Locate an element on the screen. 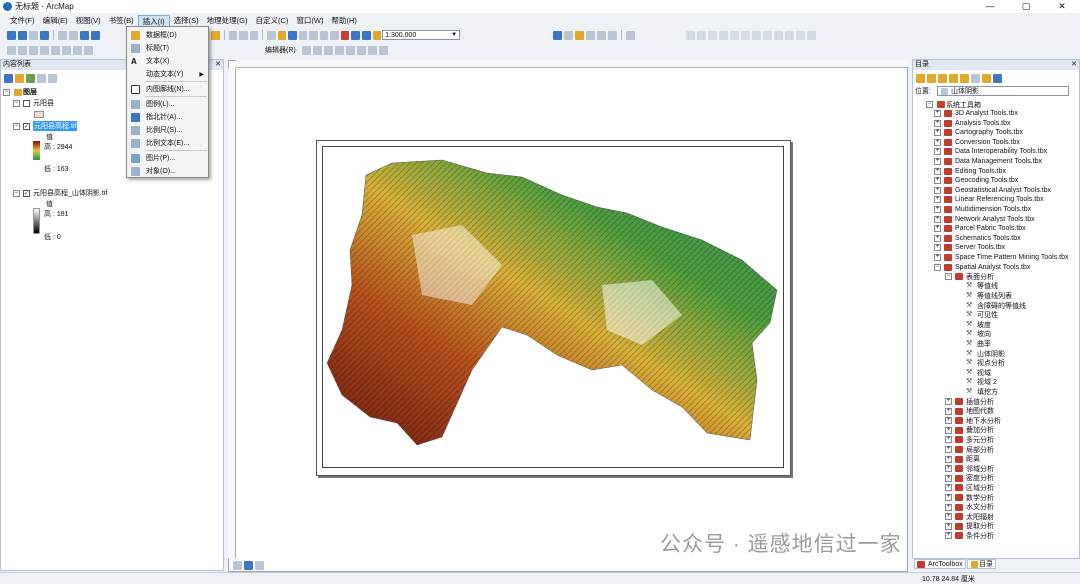 Image resolution: width=1080 pixels, height=584 pixels. catalog-toolbox-item: + Schematics Tools.tbx is located at coordinates (977, 238).